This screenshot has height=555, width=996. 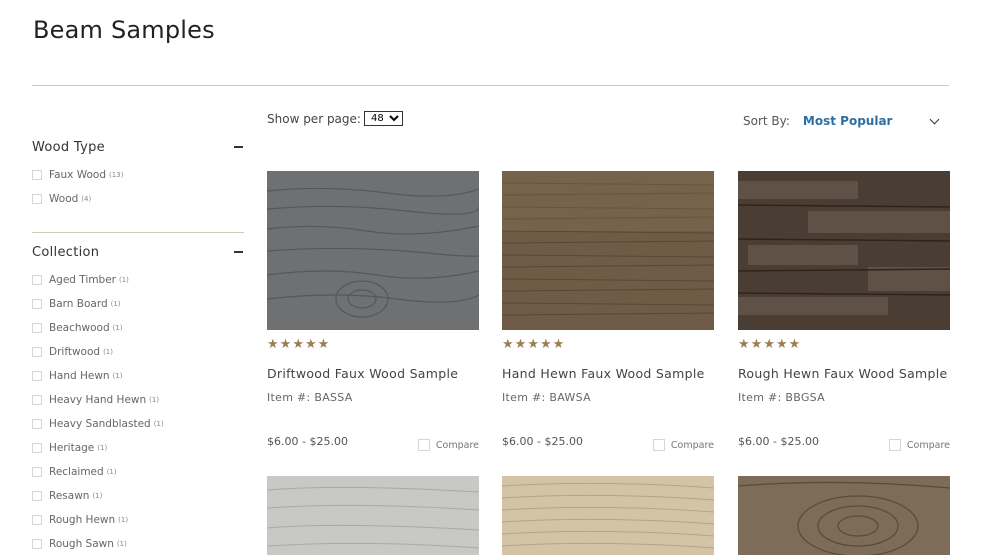 What do you see at coordinates (82, 280) in the screenshot?
I see `facet-item-label: Aged Timber` at bounding box center [82, 280].